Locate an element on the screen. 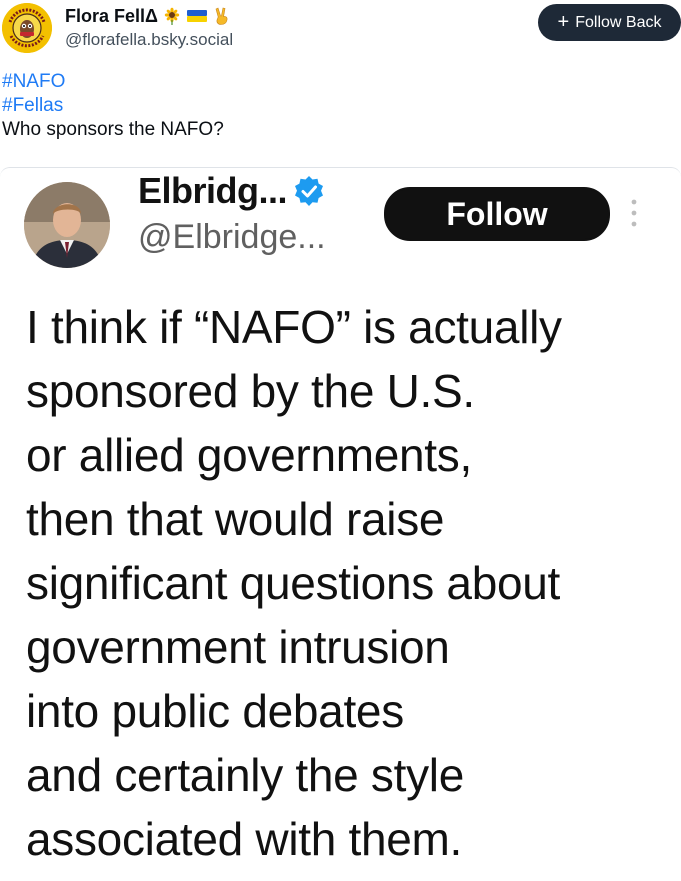 The height and width of the screenshot is (881, 681). plus-icon: + is located at coordinates (563, 21).